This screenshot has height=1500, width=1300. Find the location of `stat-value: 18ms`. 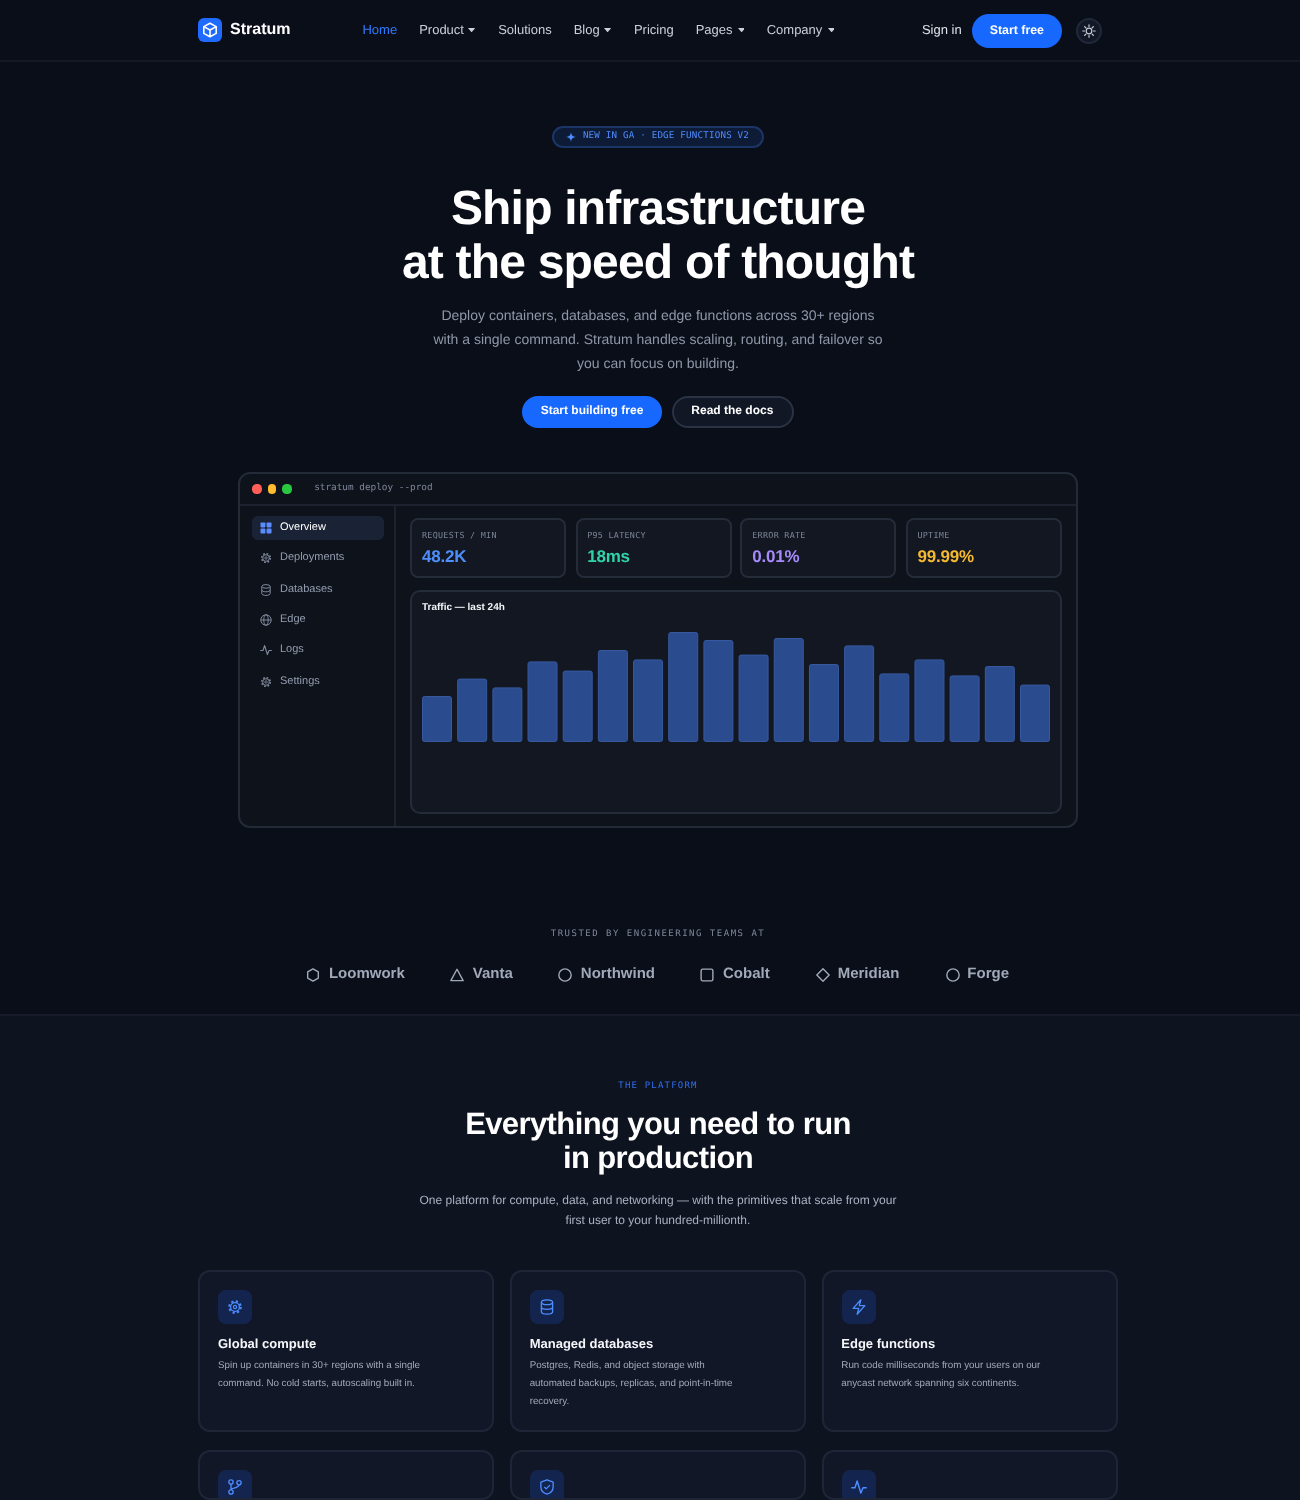

stat-value: 18ms is located at coordinates (609, 556).